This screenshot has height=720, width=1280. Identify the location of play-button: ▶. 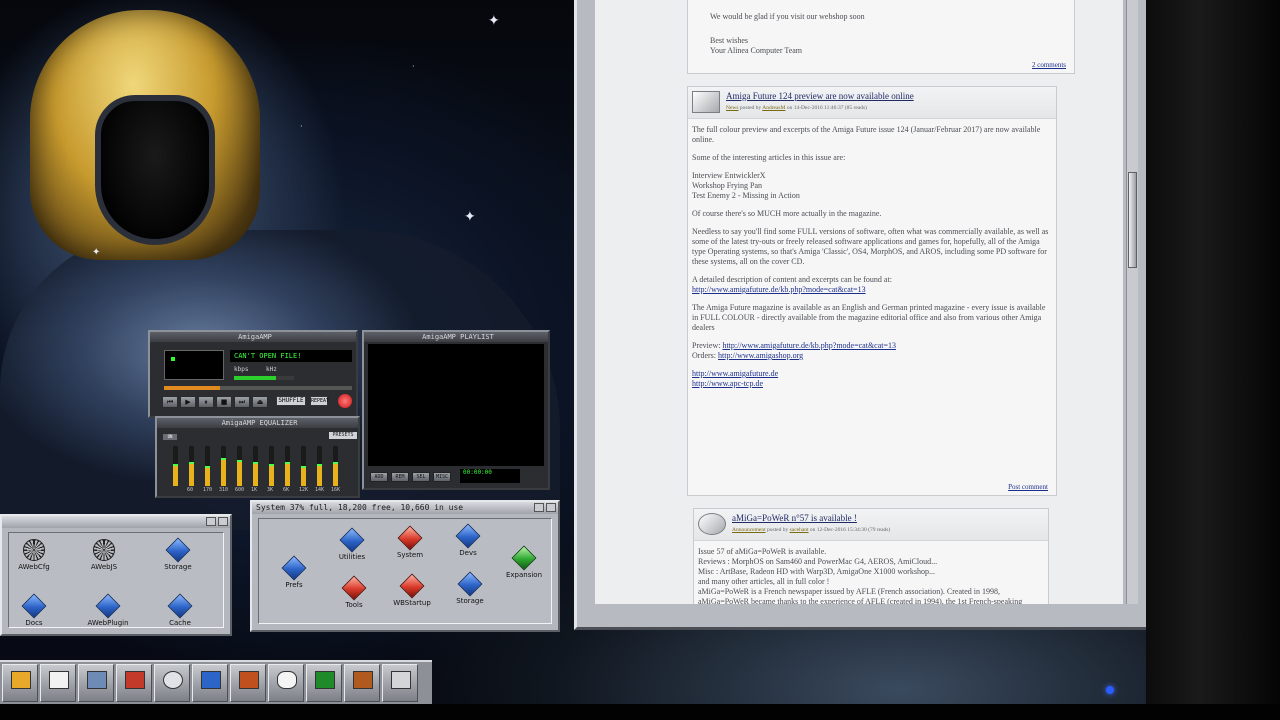
(188, 402).